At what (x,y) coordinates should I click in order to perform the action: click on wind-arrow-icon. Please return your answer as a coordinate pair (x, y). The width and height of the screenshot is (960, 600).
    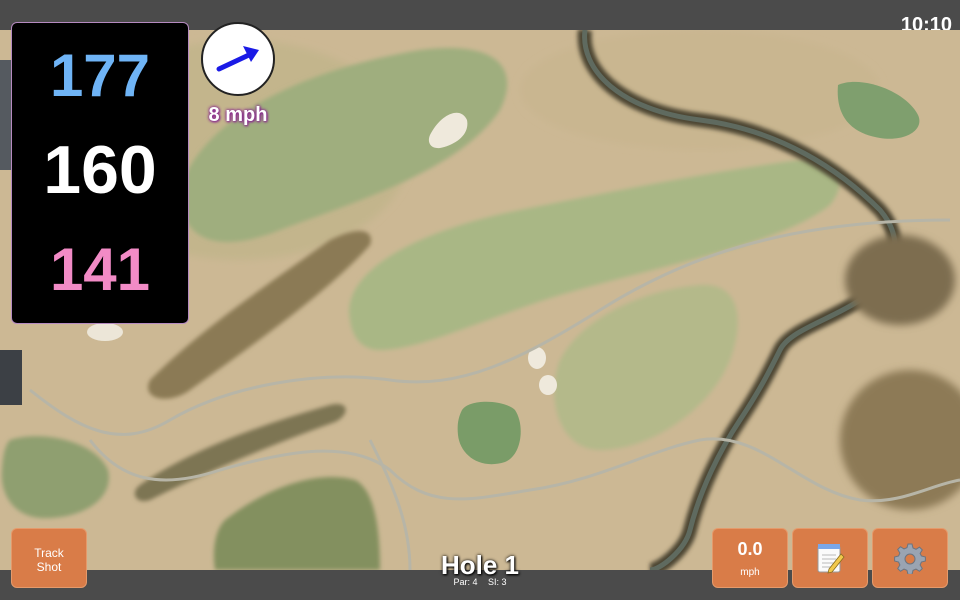
    Looking at the image, I should click on (237, 59).